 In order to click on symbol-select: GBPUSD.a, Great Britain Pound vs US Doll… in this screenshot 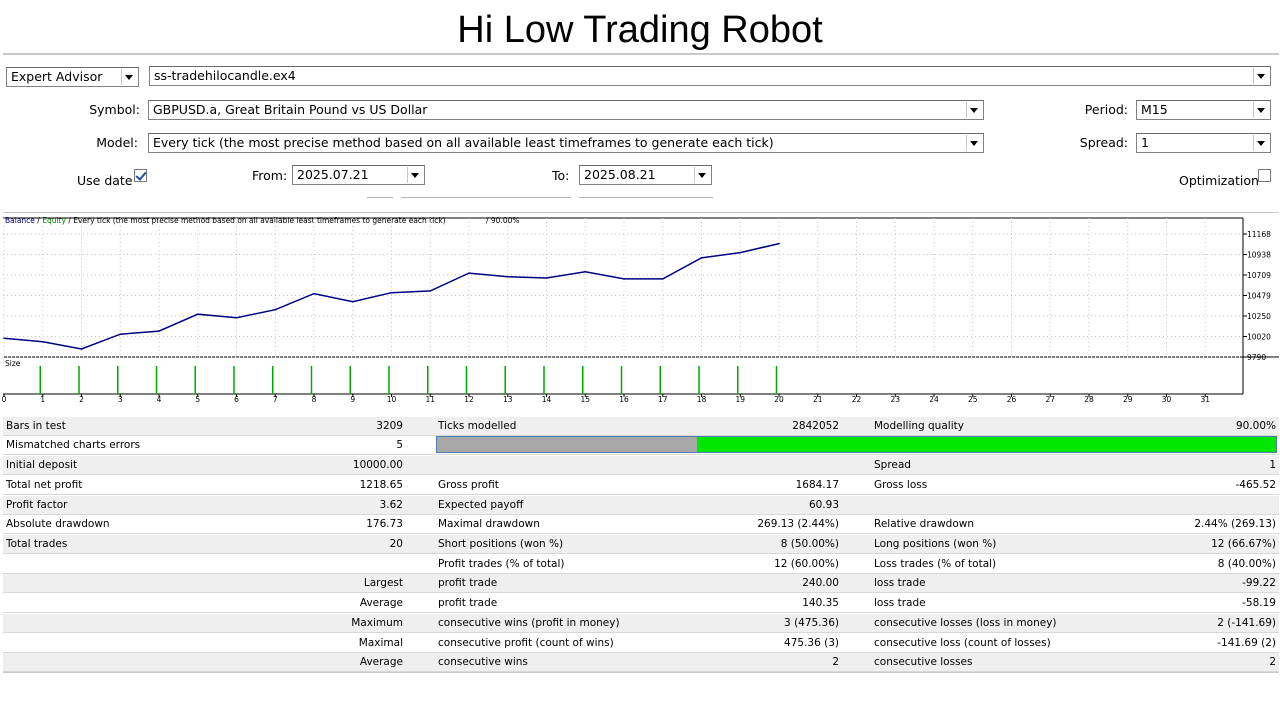, I will do `click(566, 110)`.